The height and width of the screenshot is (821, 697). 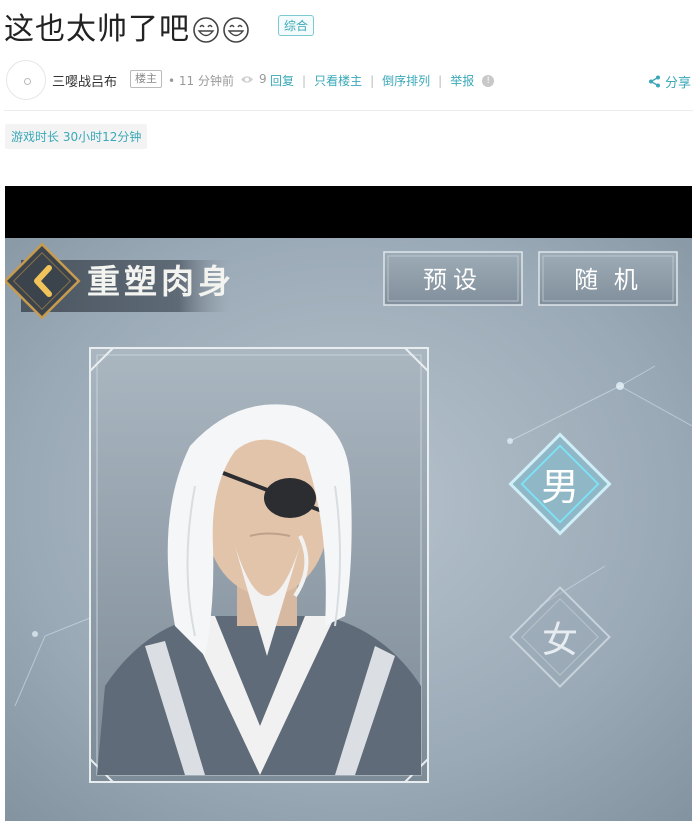 What do you see at coordinates (161, 281) in the screenshot?
I see `screen-title: 重塑肉身` at bounding box center [161, 281].